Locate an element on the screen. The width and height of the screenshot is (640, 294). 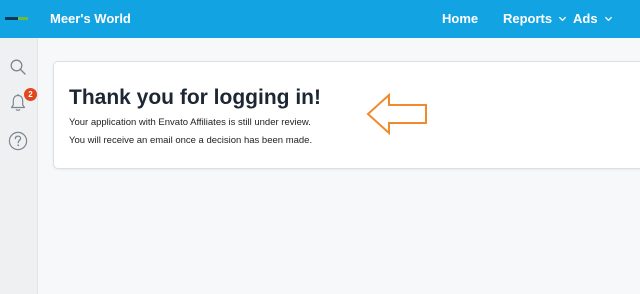
notification-badge: 2 is located at coordinates (30, 94).